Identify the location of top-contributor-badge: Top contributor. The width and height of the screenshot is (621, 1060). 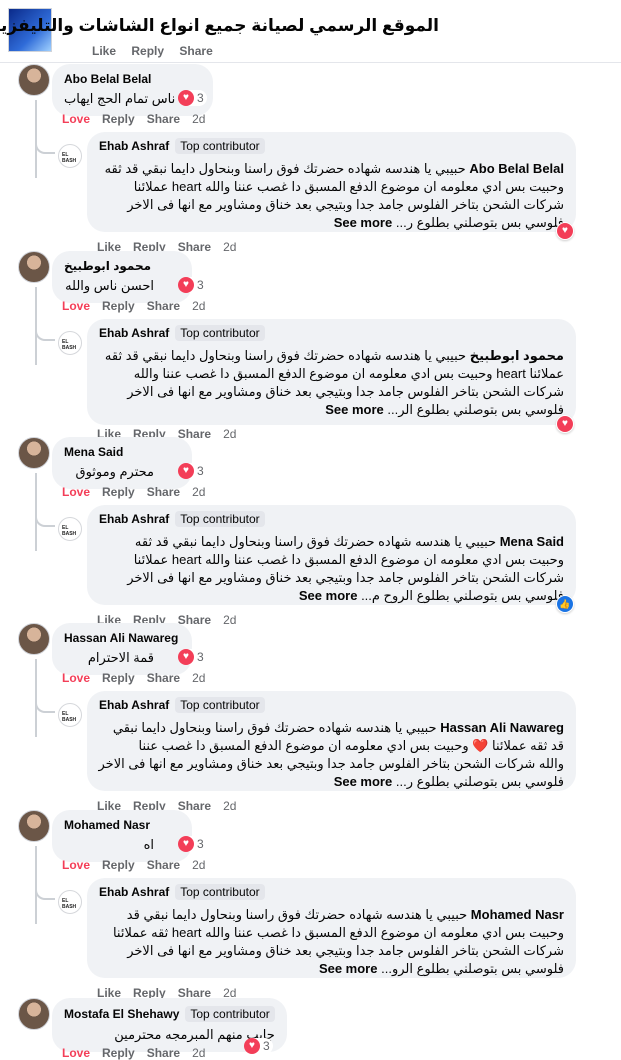
(220, 892).